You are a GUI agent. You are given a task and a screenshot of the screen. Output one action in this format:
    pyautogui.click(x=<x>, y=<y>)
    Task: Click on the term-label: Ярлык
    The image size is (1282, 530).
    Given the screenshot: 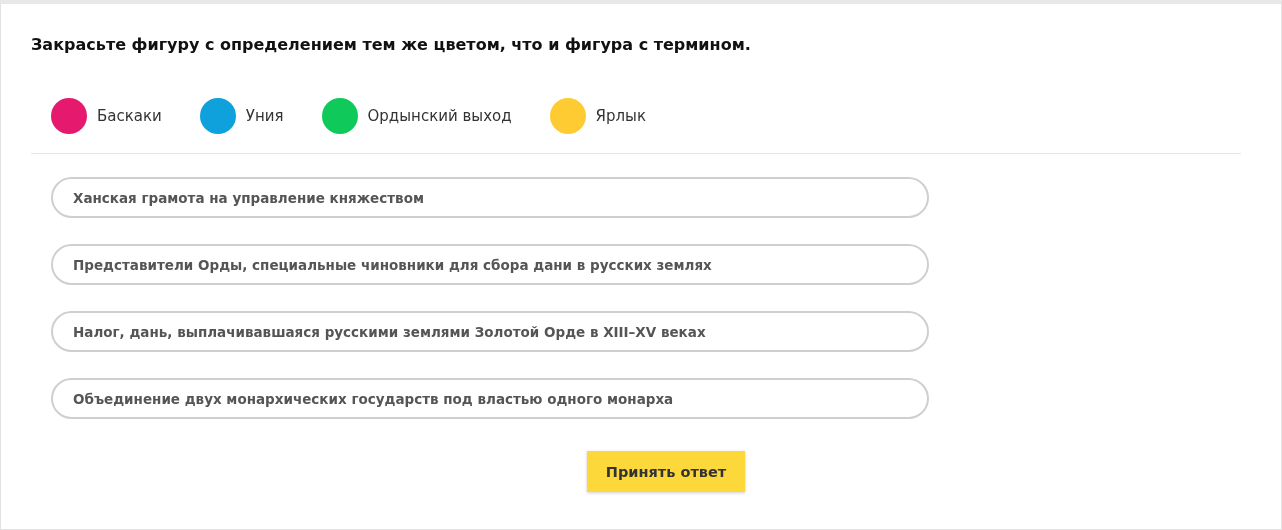 What is the action you would take?
    pyautogui.click(x=620, y=116)
    